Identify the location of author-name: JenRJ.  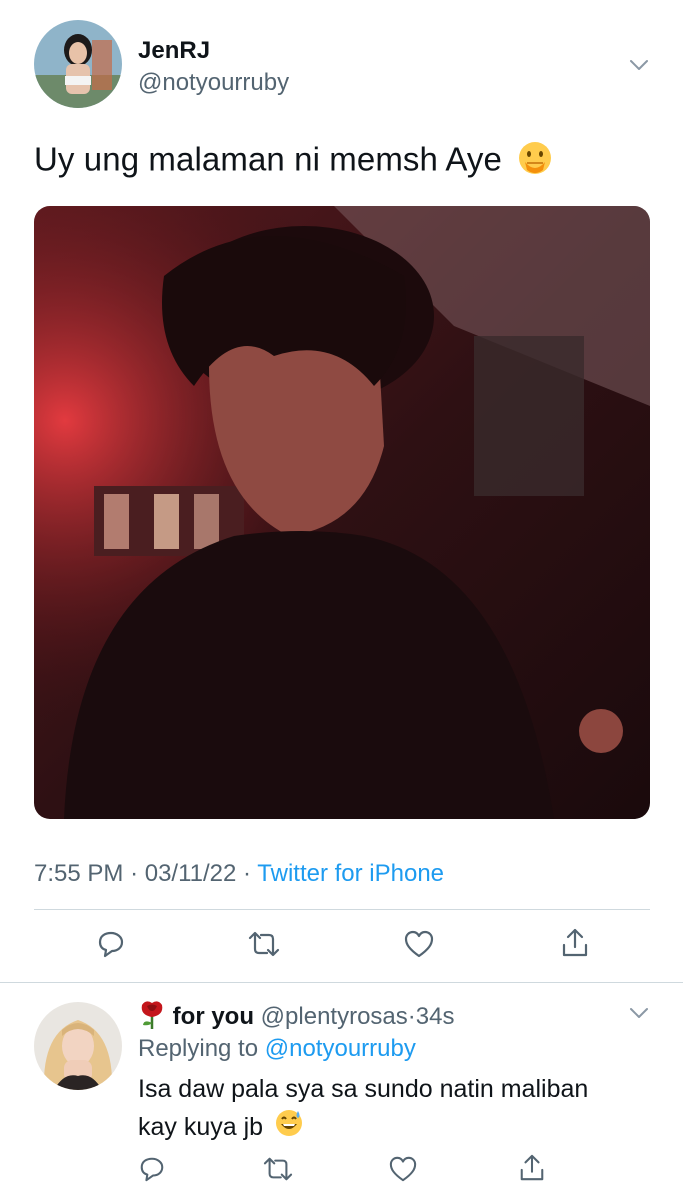
(174, 51).